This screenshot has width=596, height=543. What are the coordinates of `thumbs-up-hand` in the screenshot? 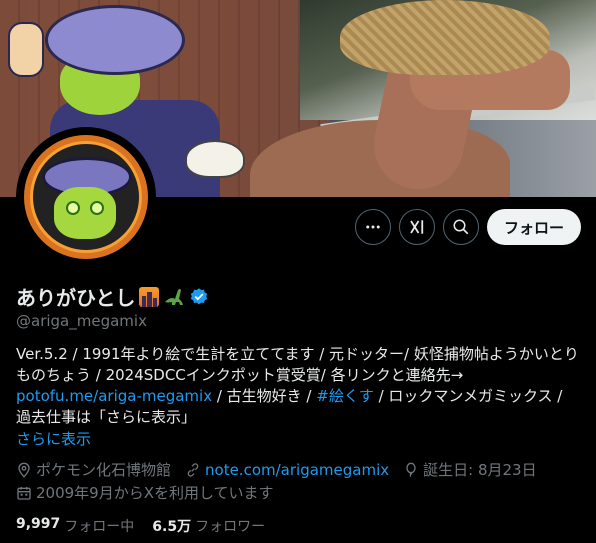 It's located at (26, 49).